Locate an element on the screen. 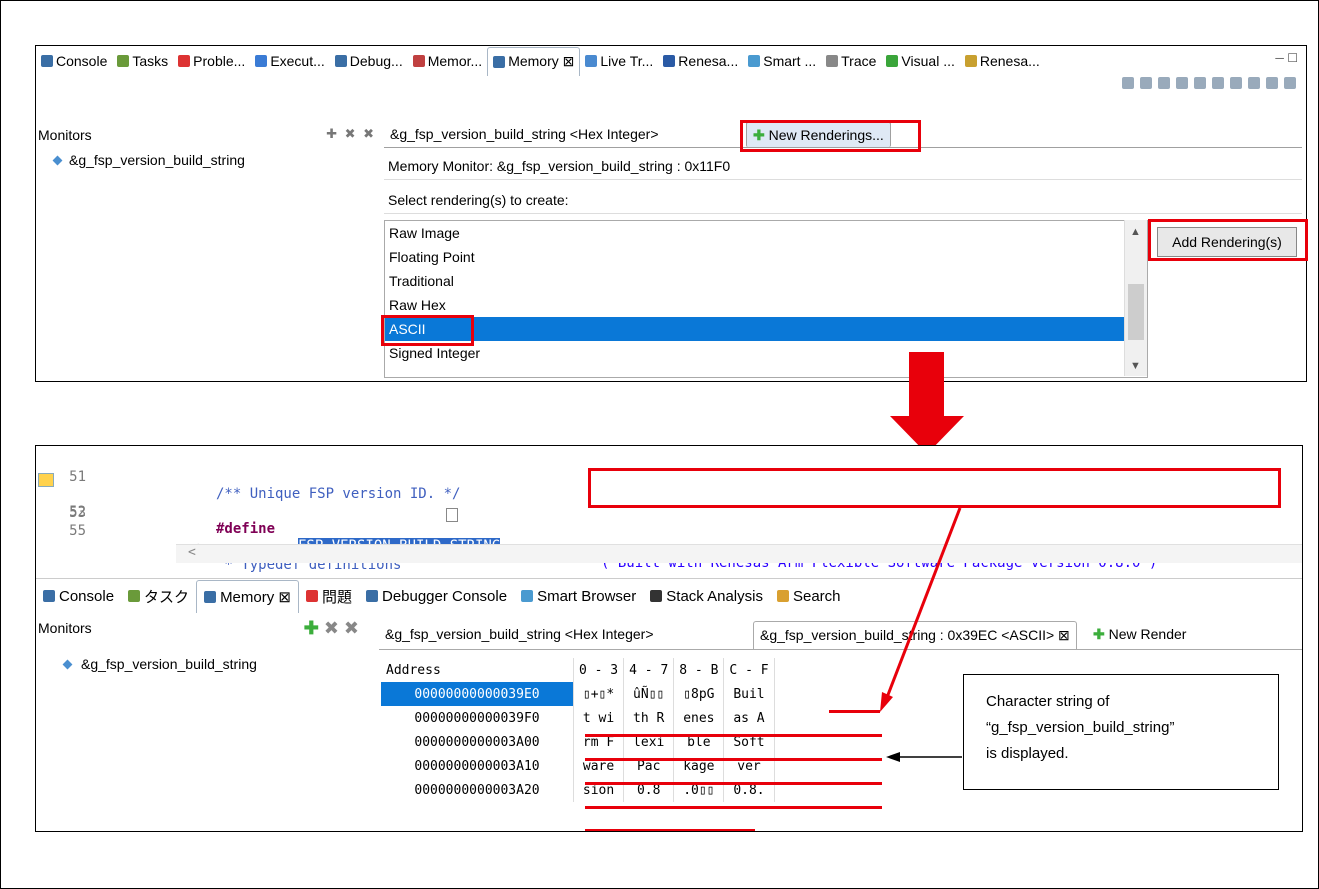  view-tab-label: Smart Browser is located at coordinates (587, 596).